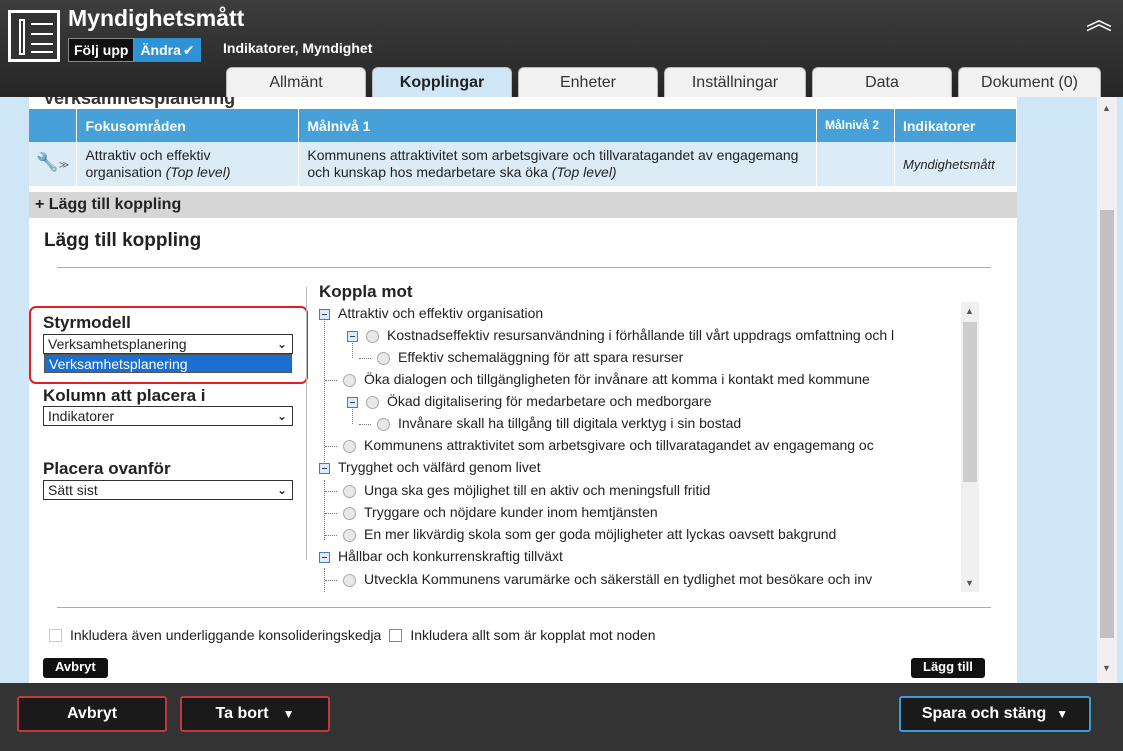 Image resolution: width=1123 pixels, height=751 pixels. What do you see at coordinates (735, 82) in the screenshot?
I see `tab-installningar: Inställningar` at bounding box center [735, 82].